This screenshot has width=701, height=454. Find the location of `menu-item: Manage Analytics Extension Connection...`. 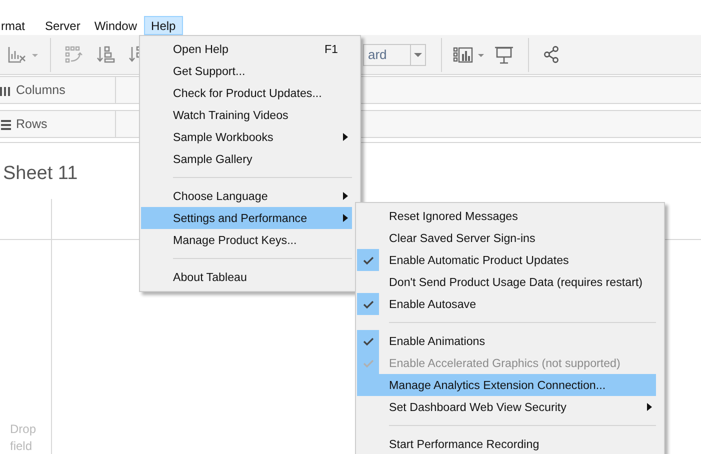

menu-item: Manage Analytics Extension Connection... is located at coordinates (506, 385).